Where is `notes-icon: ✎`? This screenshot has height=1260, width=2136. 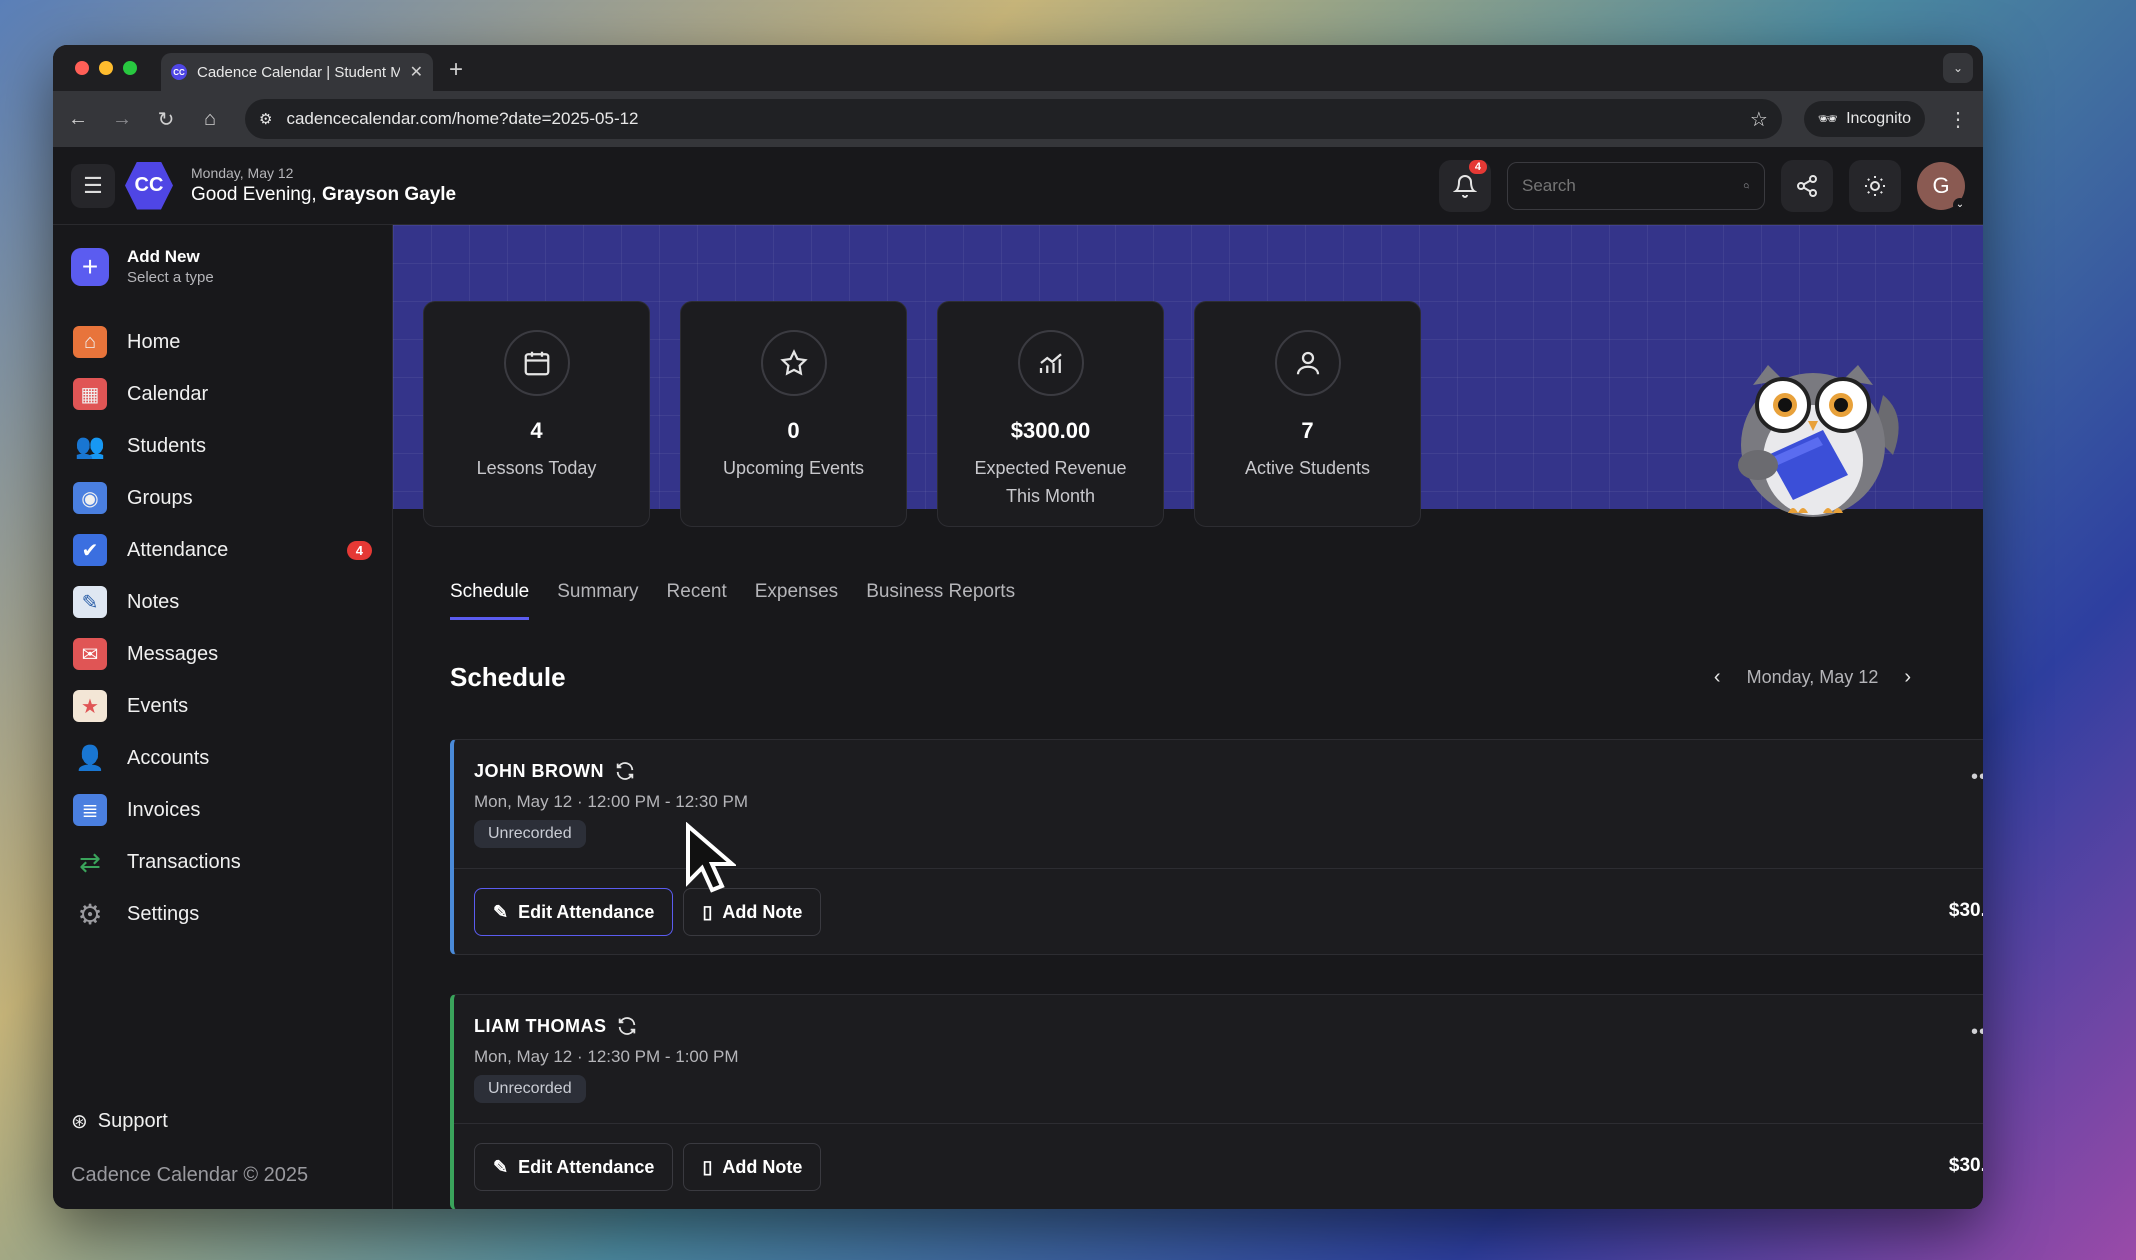 notes-icon: ✎ is located at coordinates (90, 602).